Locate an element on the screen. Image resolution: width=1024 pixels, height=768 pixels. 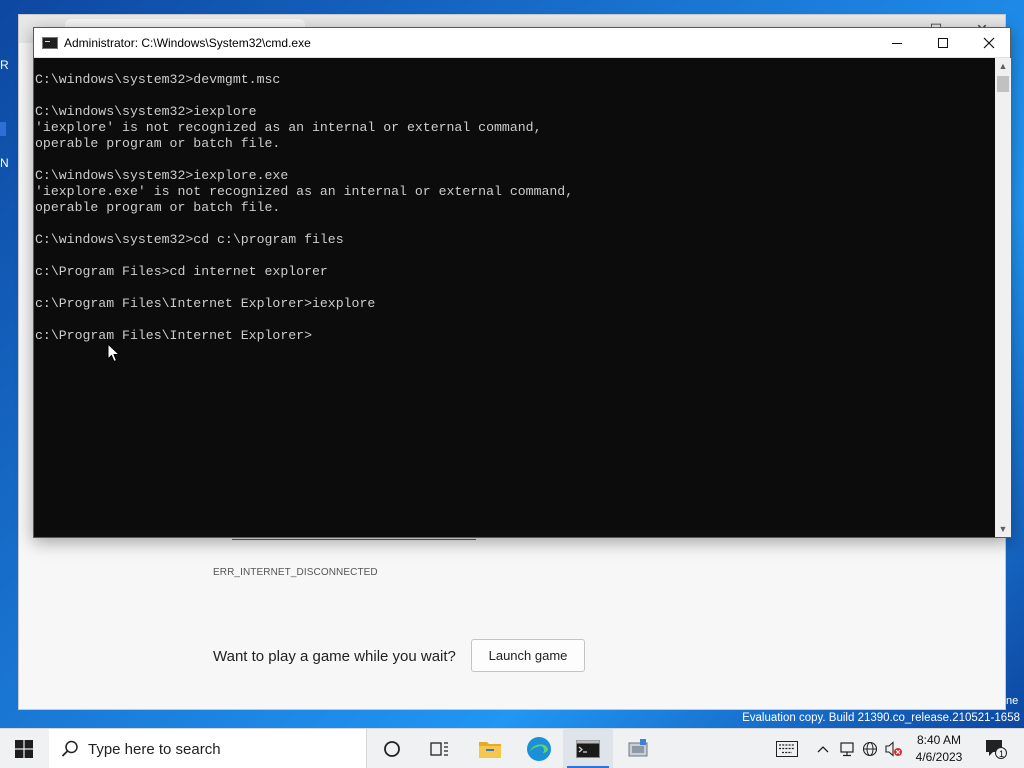
globe-icon is located at coordinates (870, 749).